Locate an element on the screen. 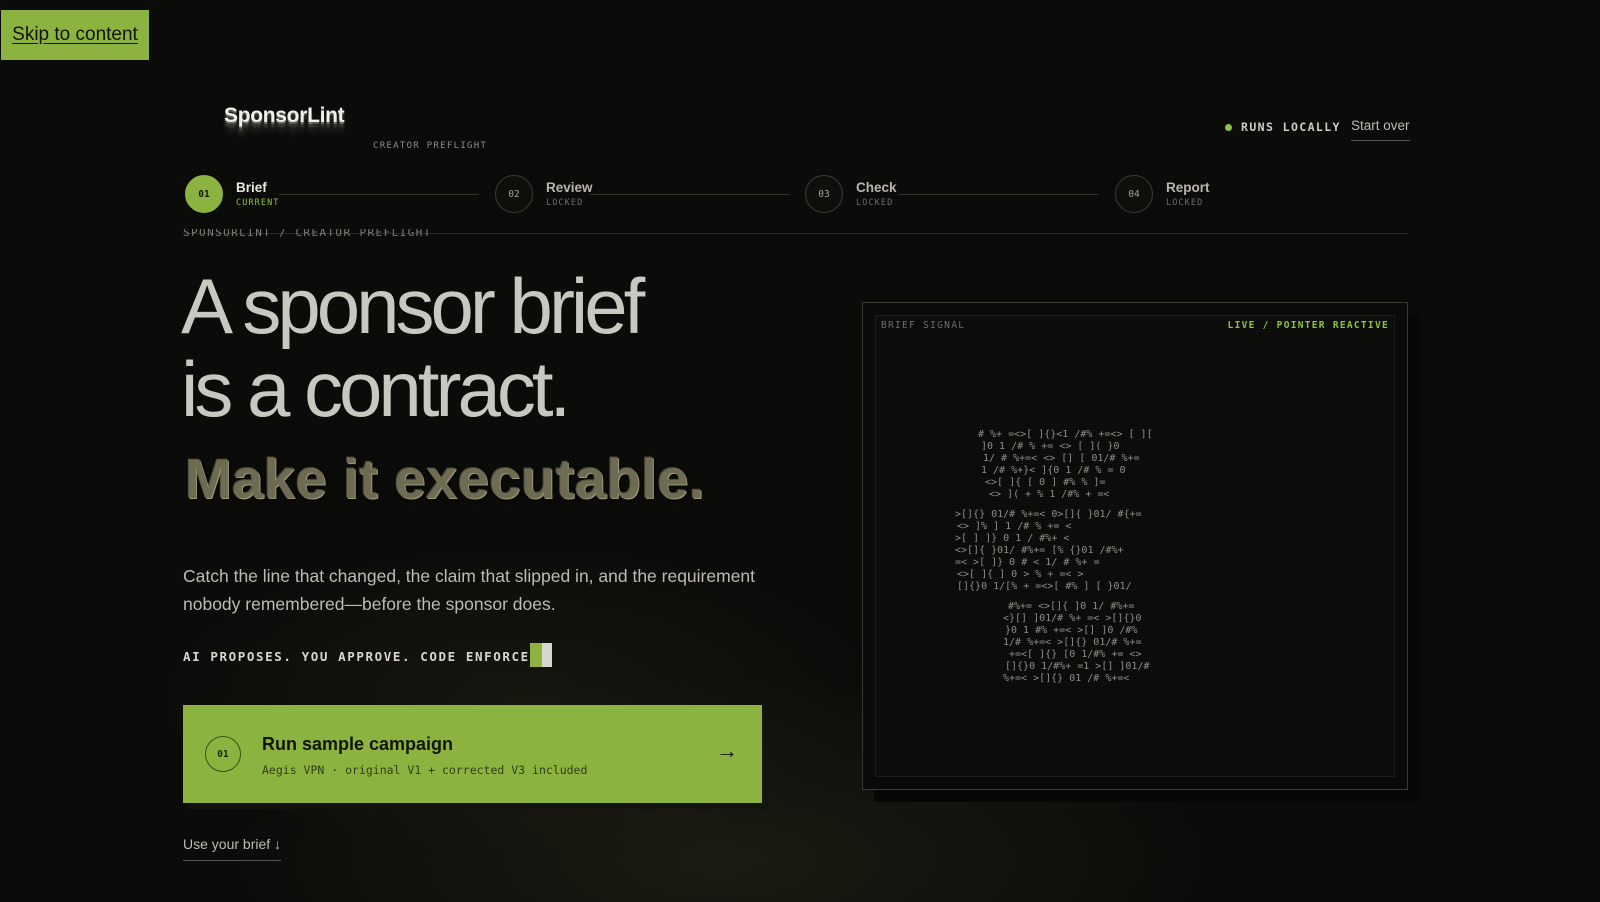  svg-text:]0 1 /# % += <> [: ]0 1 /# % += <> [ ]( }0 is located at coordinates (1050, 446).